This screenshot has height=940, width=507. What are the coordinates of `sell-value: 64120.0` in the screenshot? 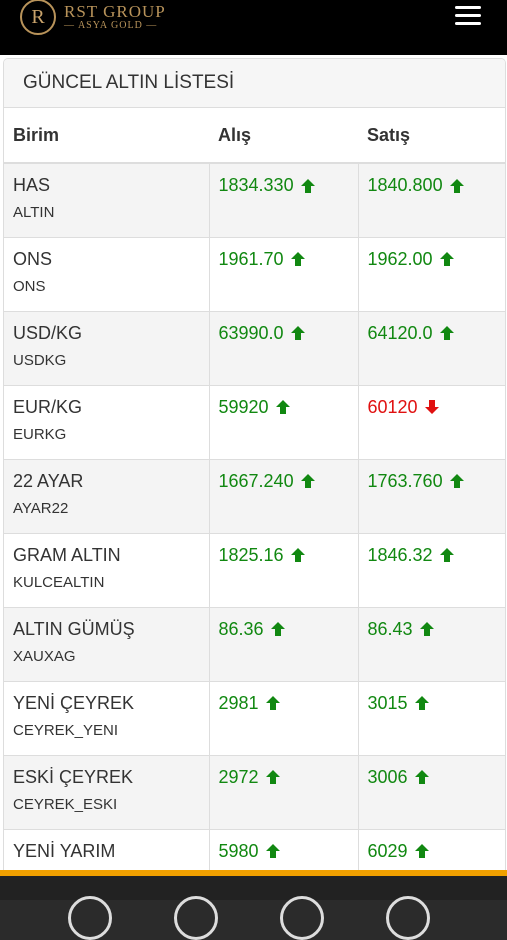 It's located at (400, 332).